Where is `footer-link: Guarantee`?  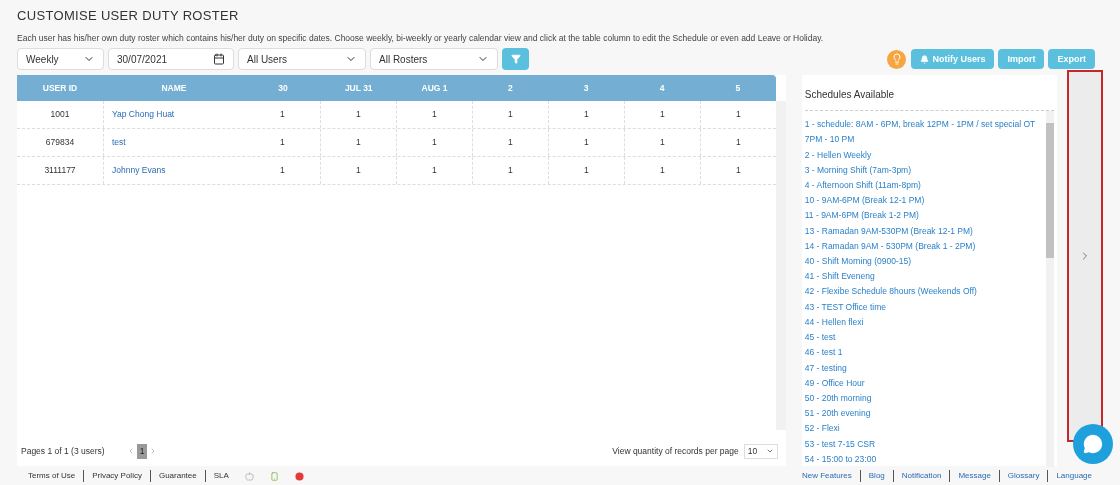 footer-link: Guarantee is located at coordinates (177, 476).